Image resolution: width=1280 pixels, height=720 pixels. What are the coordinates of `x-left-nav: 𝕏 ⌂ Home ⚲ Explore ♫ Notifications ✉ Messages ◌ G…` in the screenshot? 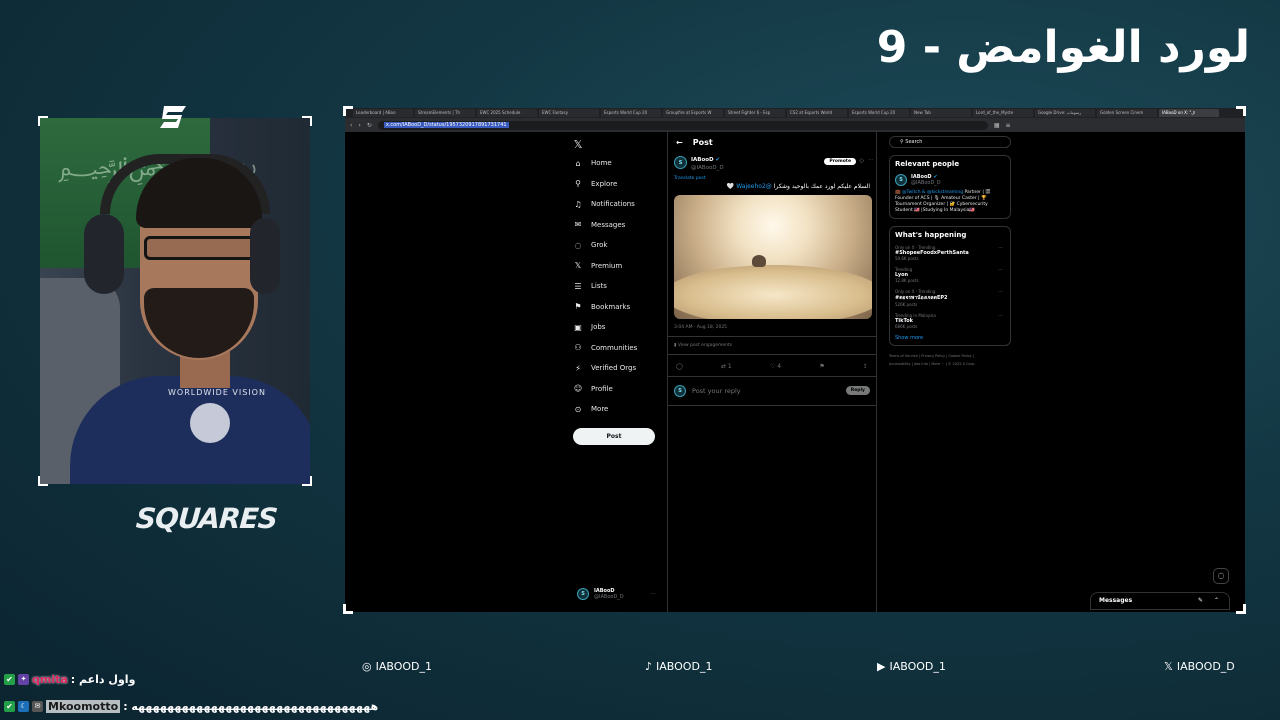 It's located at (623, 278).